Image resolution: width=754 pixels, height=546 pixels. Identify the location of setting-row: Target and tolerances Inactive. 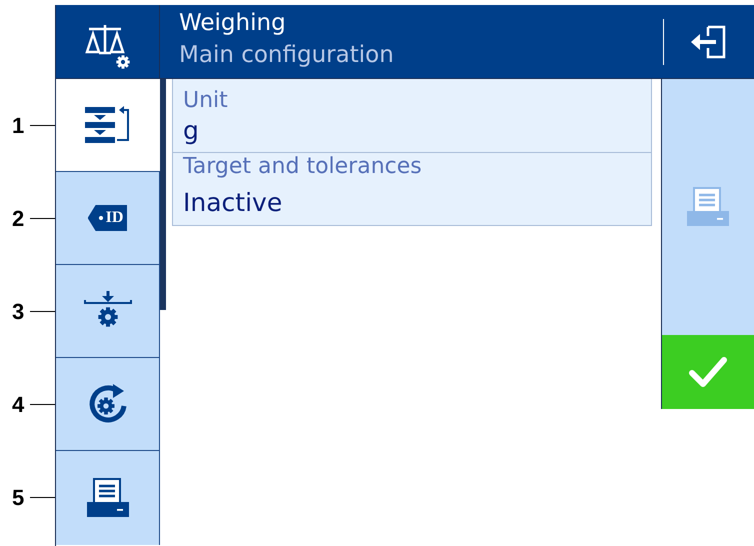
(412, 188).